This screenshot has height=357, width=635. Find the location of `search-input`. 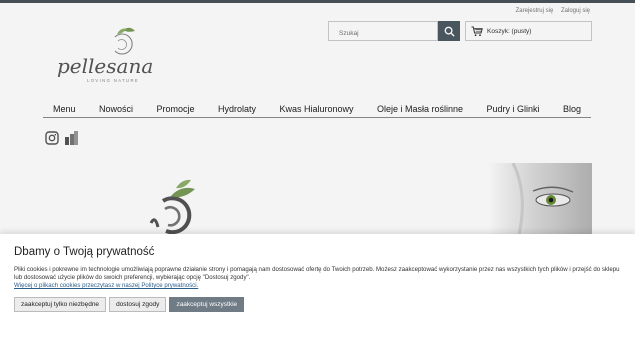

search-input is located at coordinates (383, 33).